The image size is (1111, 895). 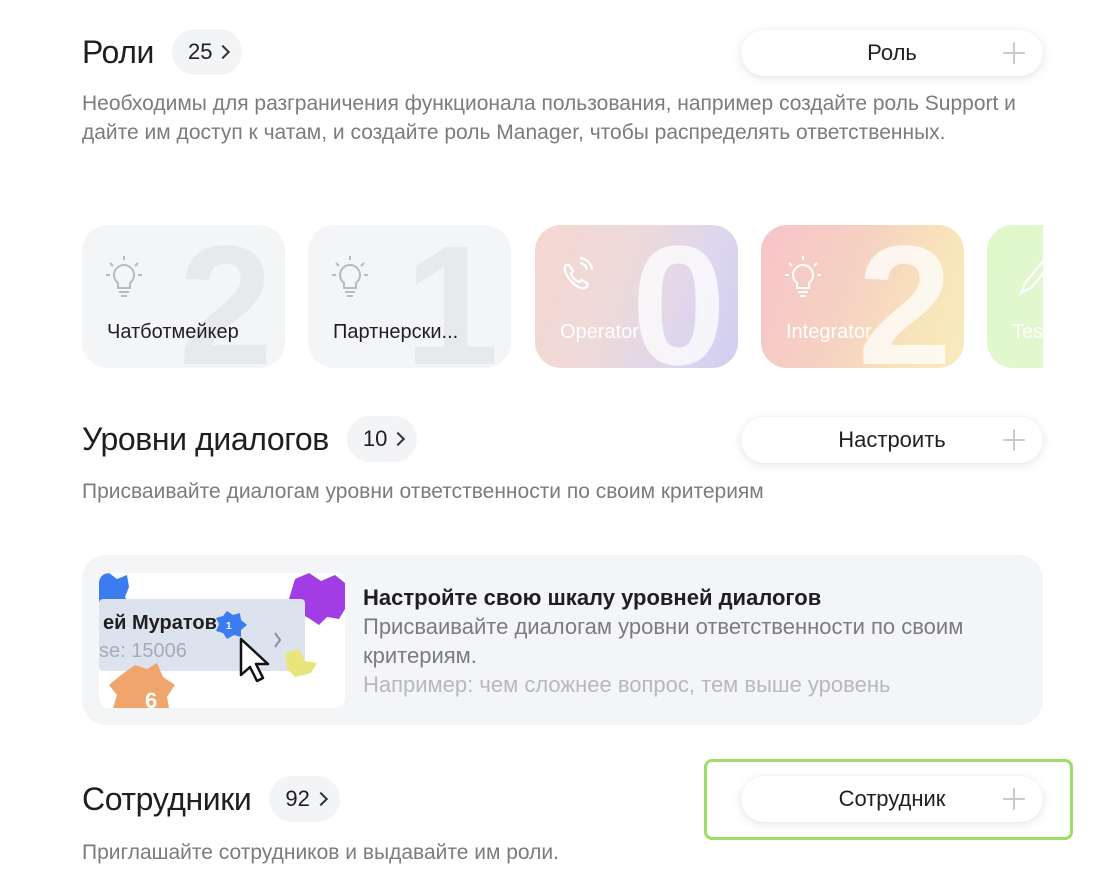 What do you see at coordinates (599, 332) in the screenshot?
I see `role-name: Operator` at bounding box center [599, 332].